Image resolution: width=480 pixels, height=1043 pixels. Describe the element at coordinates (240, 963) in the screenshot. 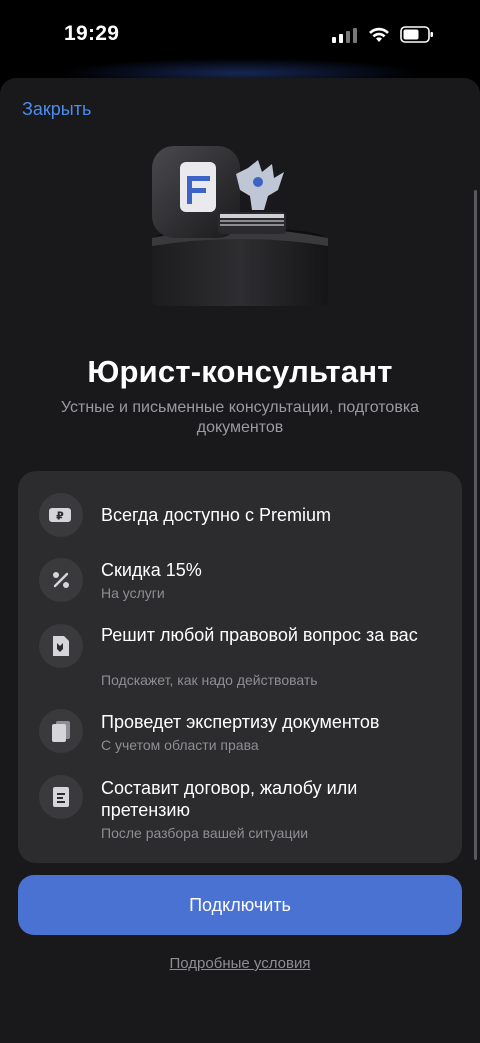

I see `terms-link: Подробные условия` at that location.